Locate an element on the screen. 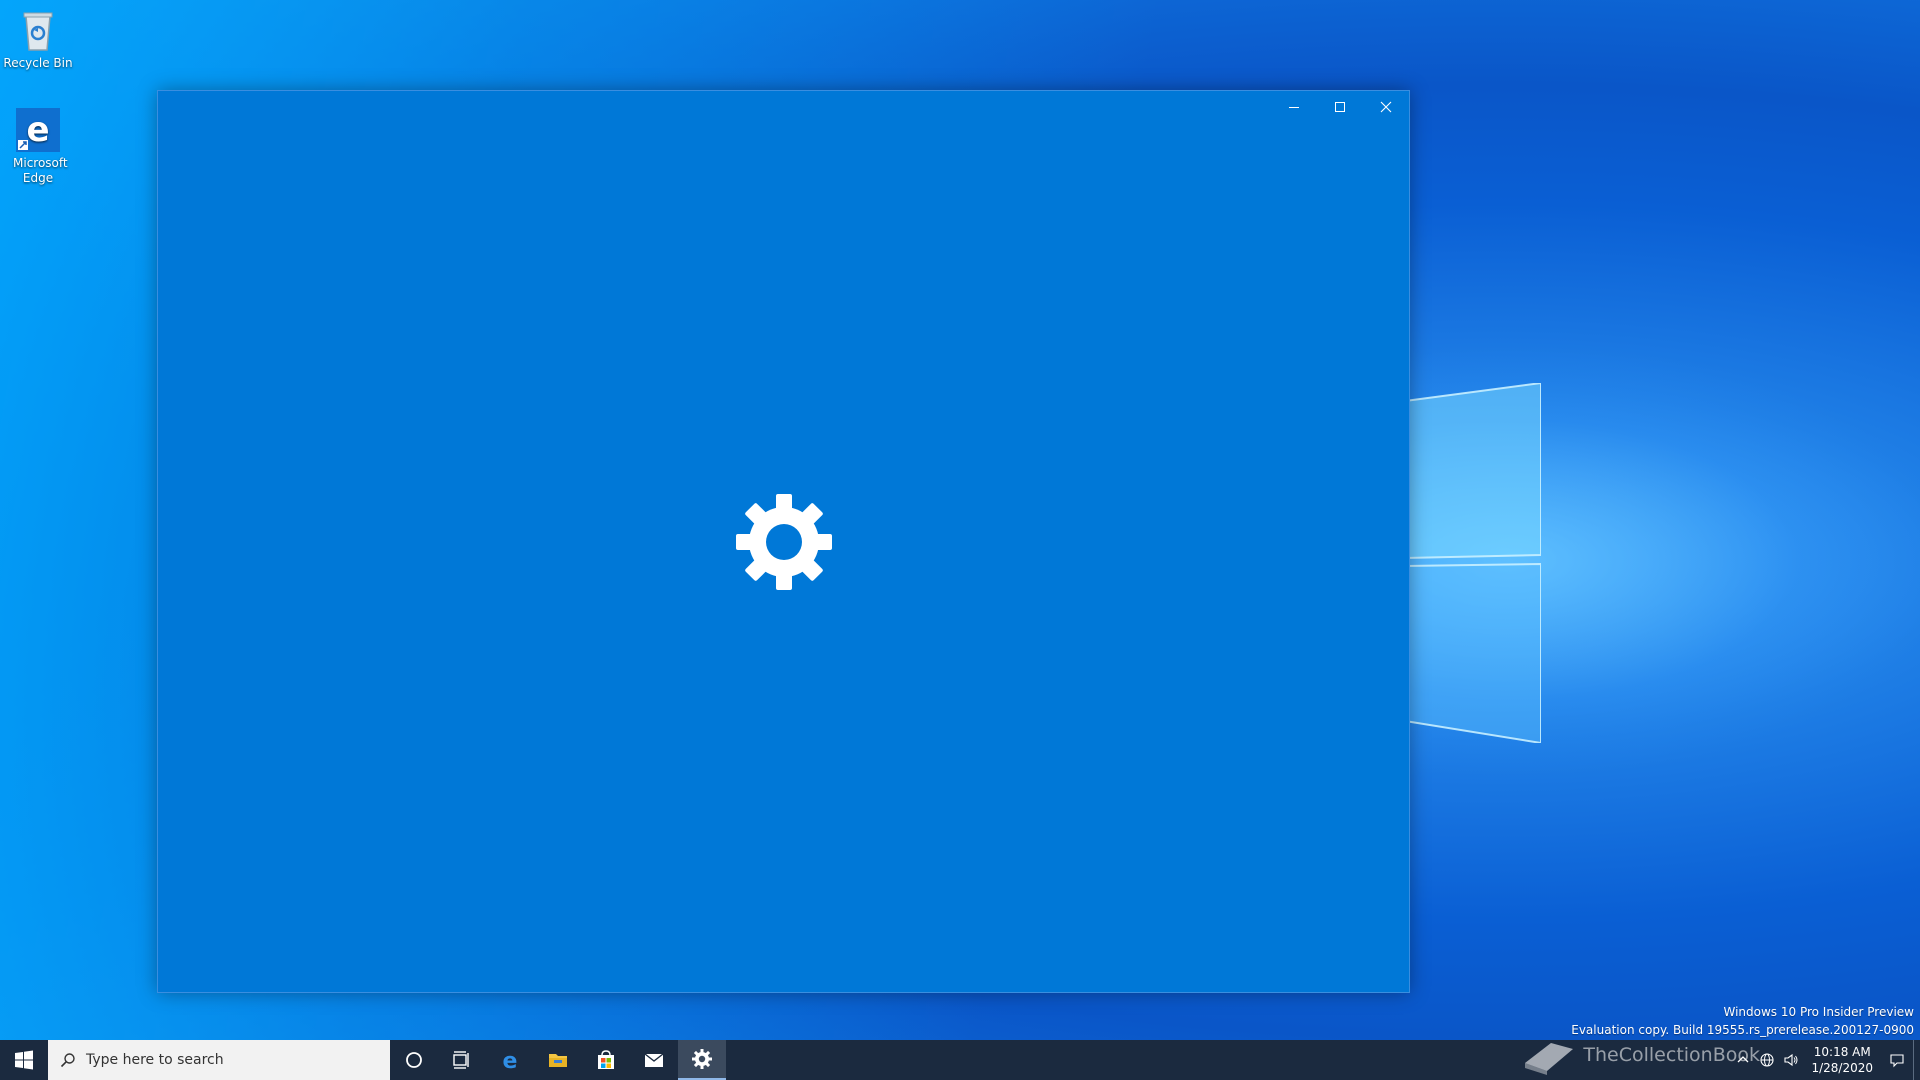  tray-clock: 10:18 AM 1/28/2020 is located at coordinates (1842, 1060).